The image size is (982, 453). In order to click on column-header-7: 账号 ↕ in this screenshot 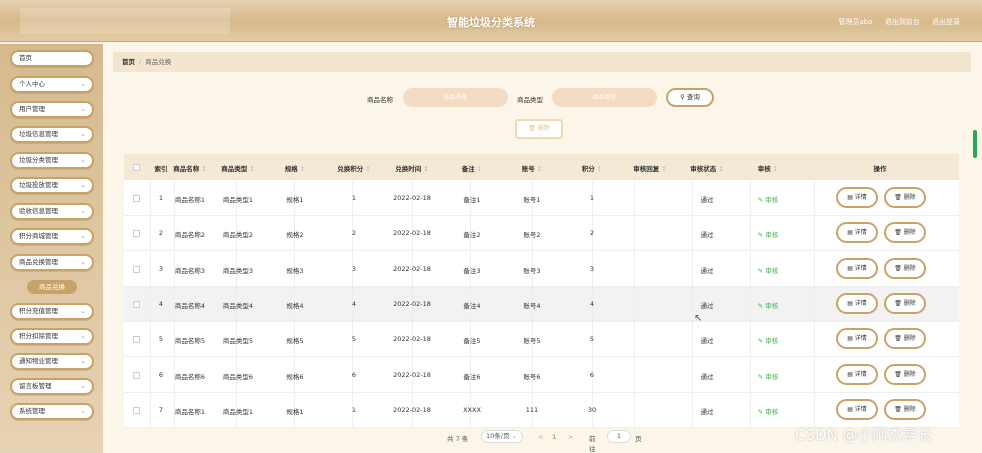, I will do `click(532, 168)`.